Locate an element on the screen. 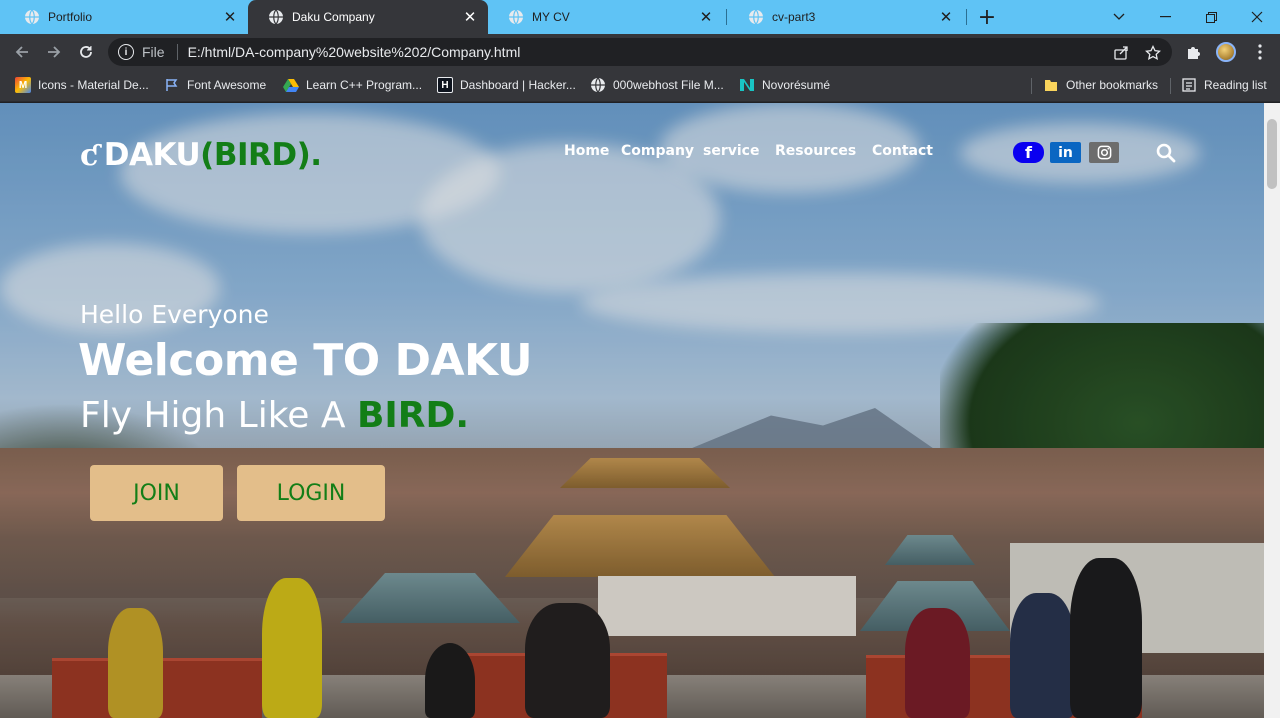 Image resolution: width=1280 pixels, height=718 pixels. nav-home: Home is located at coordinates (586, 151).